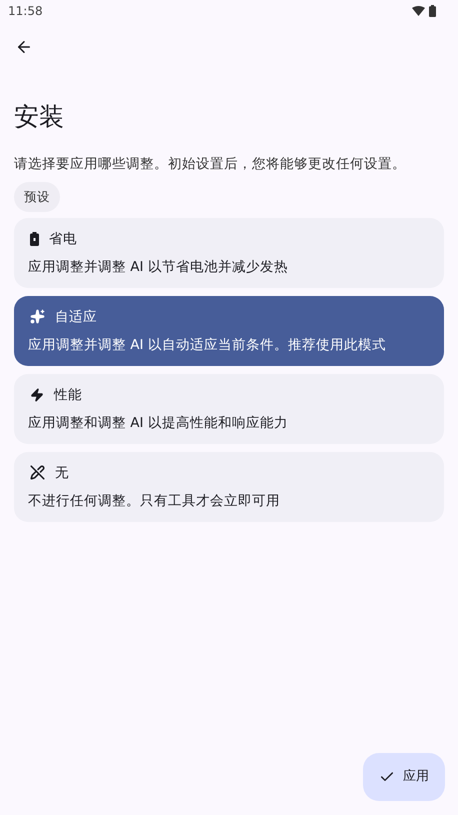 The image size is (458, 815). I want to click on option-title: 无, so click(62, 473).